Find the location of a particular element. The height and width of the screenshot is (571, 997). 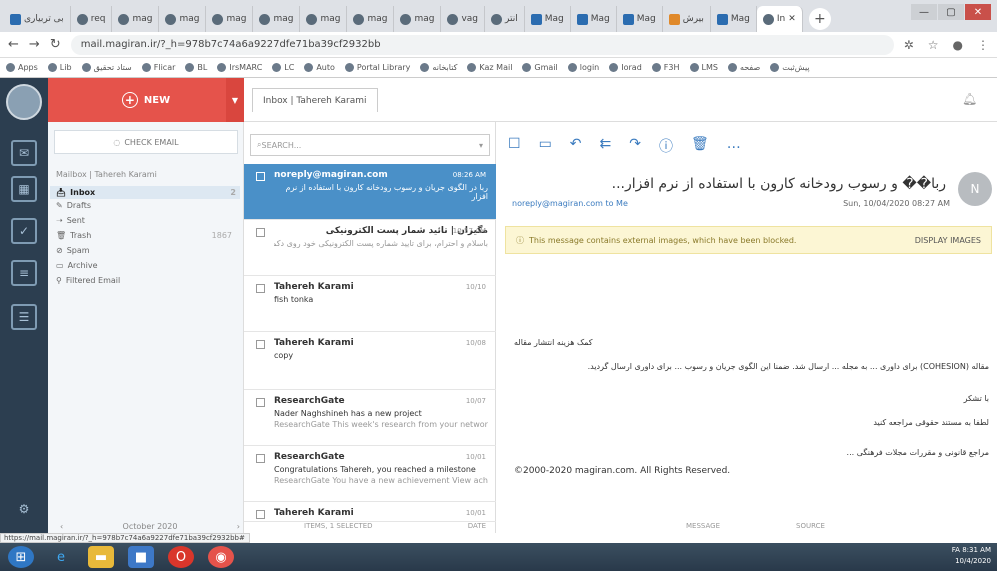

notes-icon: ≡ is located at coordinates (24, 273).